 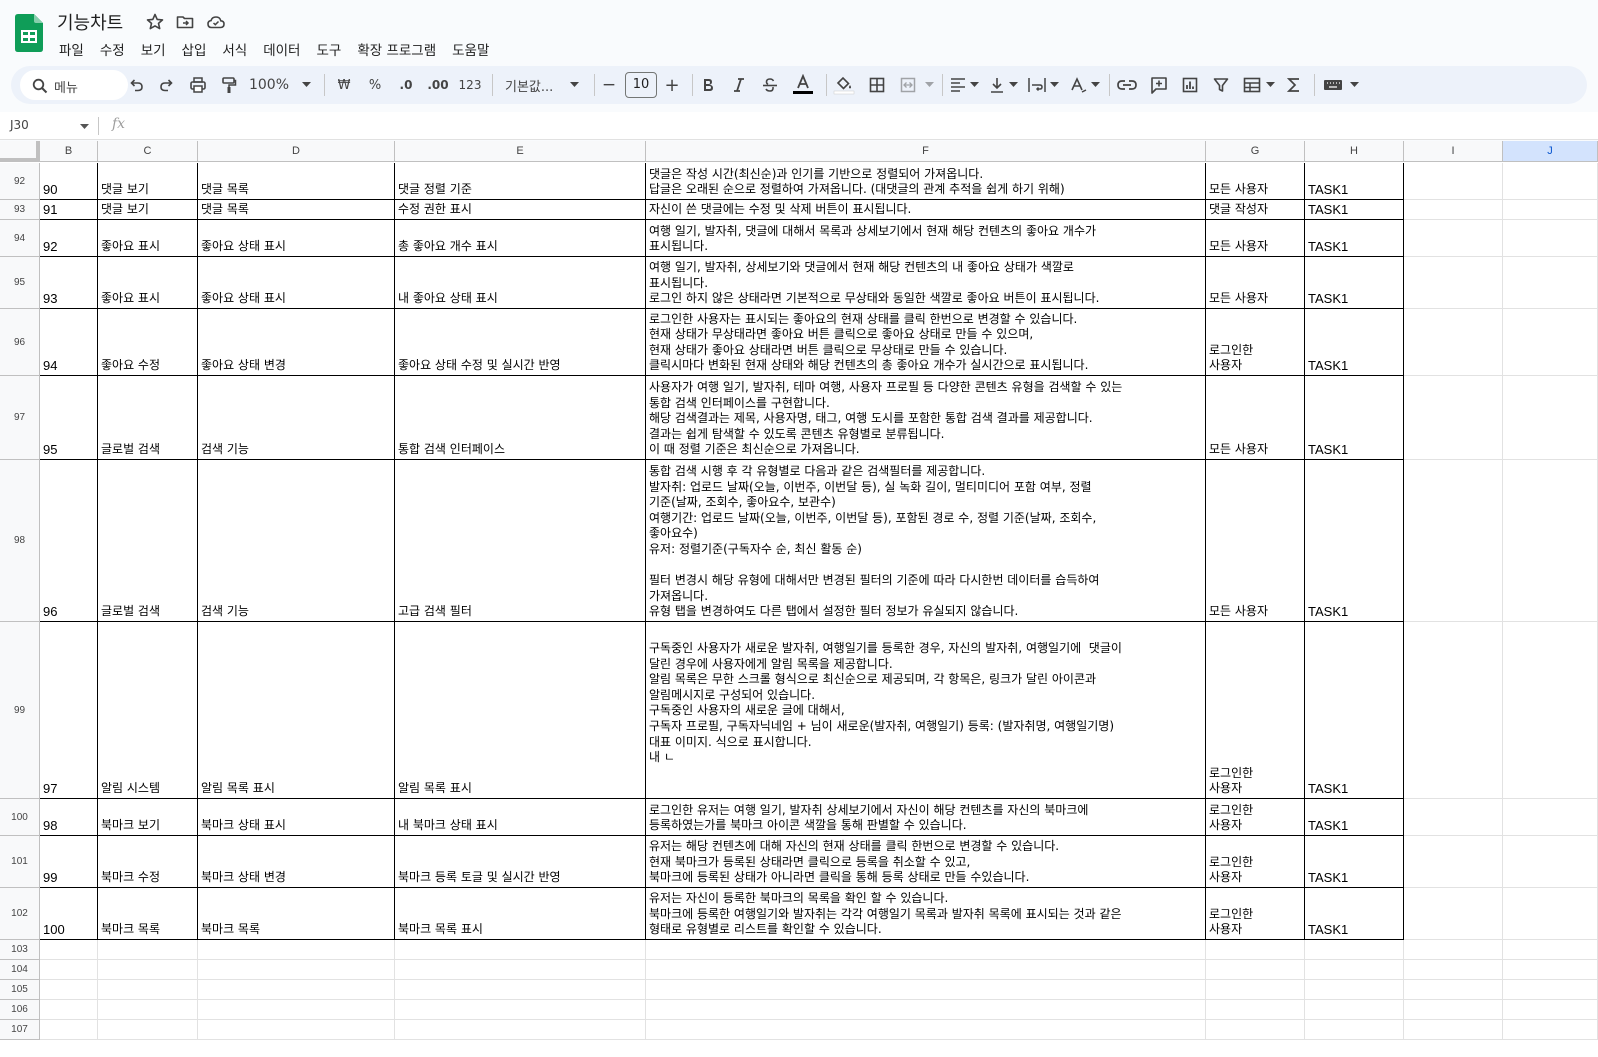 What do you see at coordinates (216, 22) in the screenshot?
I see `cloud-saved-icon` at bounding box center [216, 22].